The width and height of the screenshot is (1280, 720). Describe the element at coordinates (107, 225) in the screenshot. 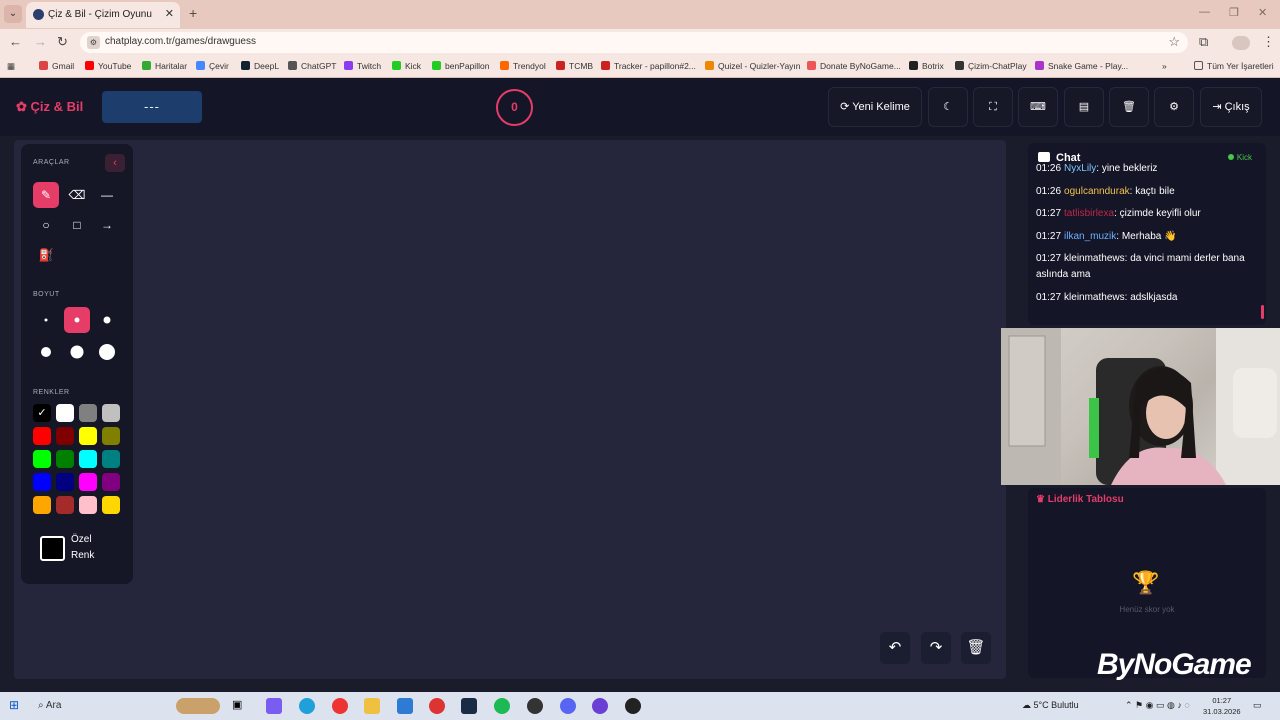

I see `arrow-tool: →` at that location.